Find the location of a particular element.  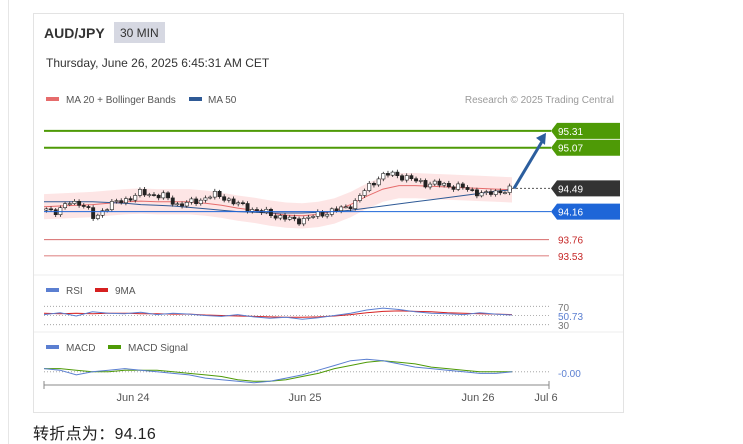

resistance-label: 95.07 is located at coordinates (570, 149).